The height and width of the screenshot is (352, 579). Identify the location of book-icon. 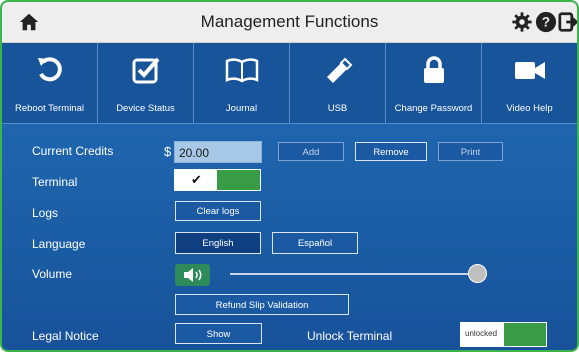
(241, 70).